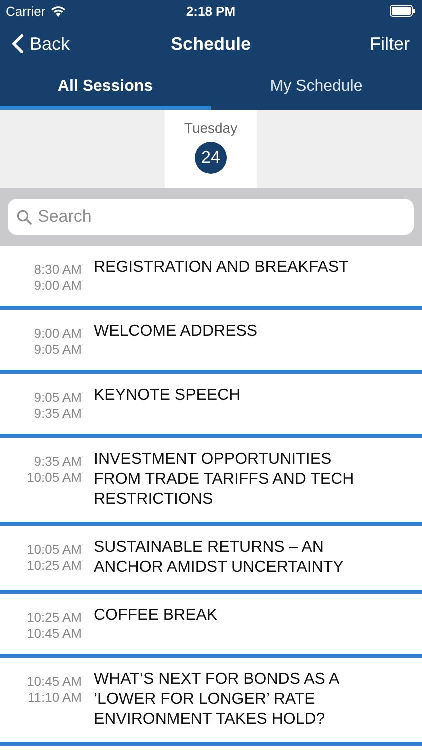 The width and height of the screenshot is (422, 750). I want to click on start-time: 10:45 AM, so click(54, 682).